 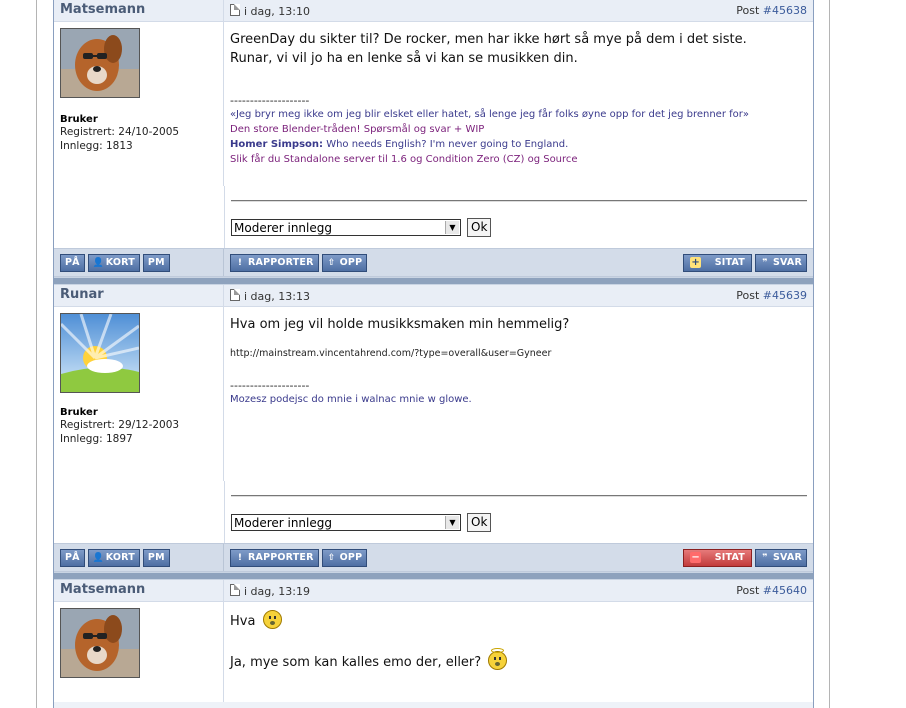 I want to click on registered-date: Registrert: 29/12-2003, so click(x=120, y=425).